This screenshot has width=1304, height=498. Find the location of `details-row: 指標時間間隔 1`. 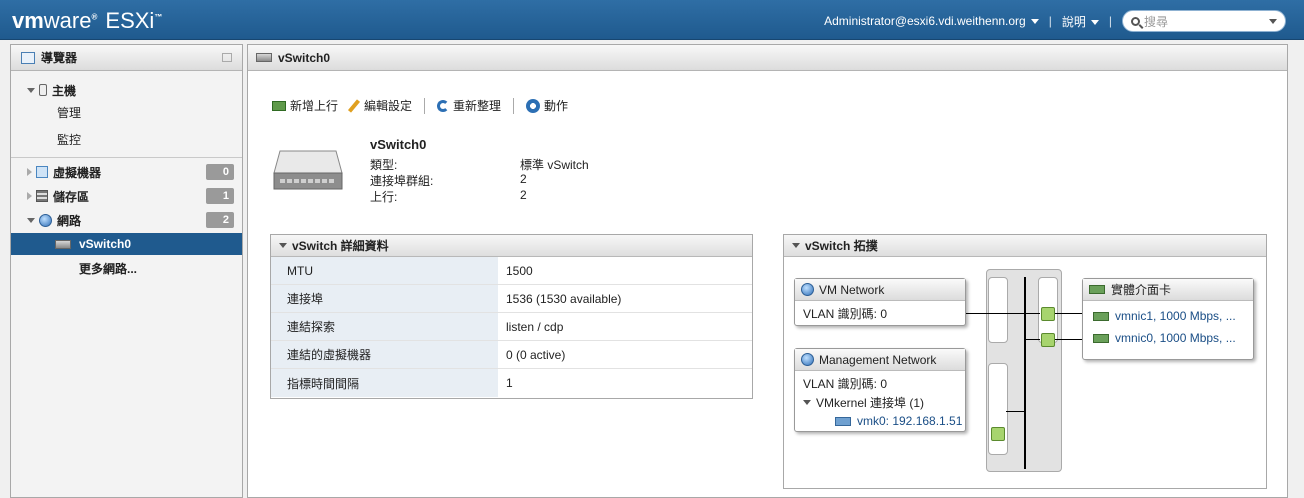

details-row: 指標時間間隔 1 is located at coordinates (511, 383).